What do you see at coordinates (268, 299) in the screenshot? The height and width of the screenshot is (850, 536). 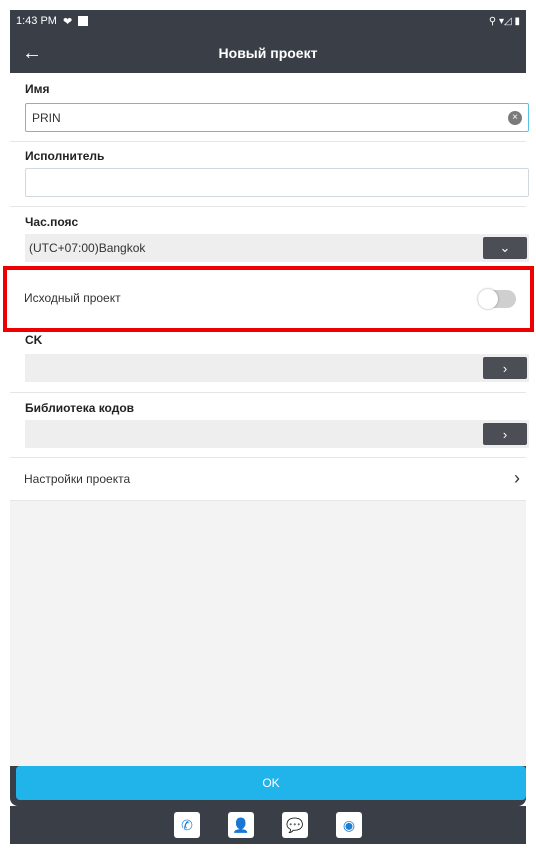 I see `source-project-row: Исходный проект` at bounding box center [268, 299].